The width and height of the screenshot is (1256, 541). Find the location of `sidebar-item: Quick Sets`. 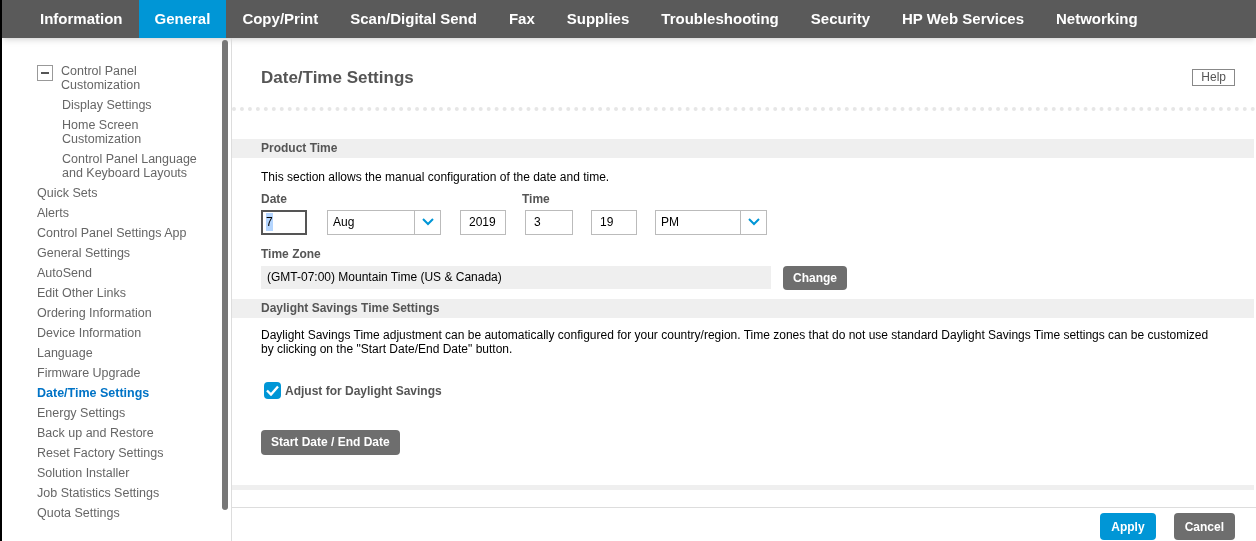

sidebar-item: Quick Sets is located at coordinates (67, 193).